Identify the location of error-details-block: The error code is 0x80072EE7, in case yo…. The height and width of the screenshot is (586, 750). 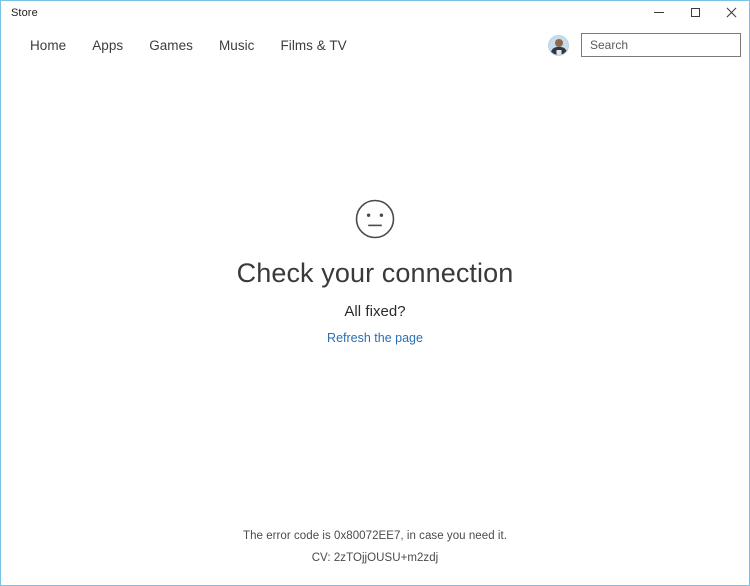
(375, 547).